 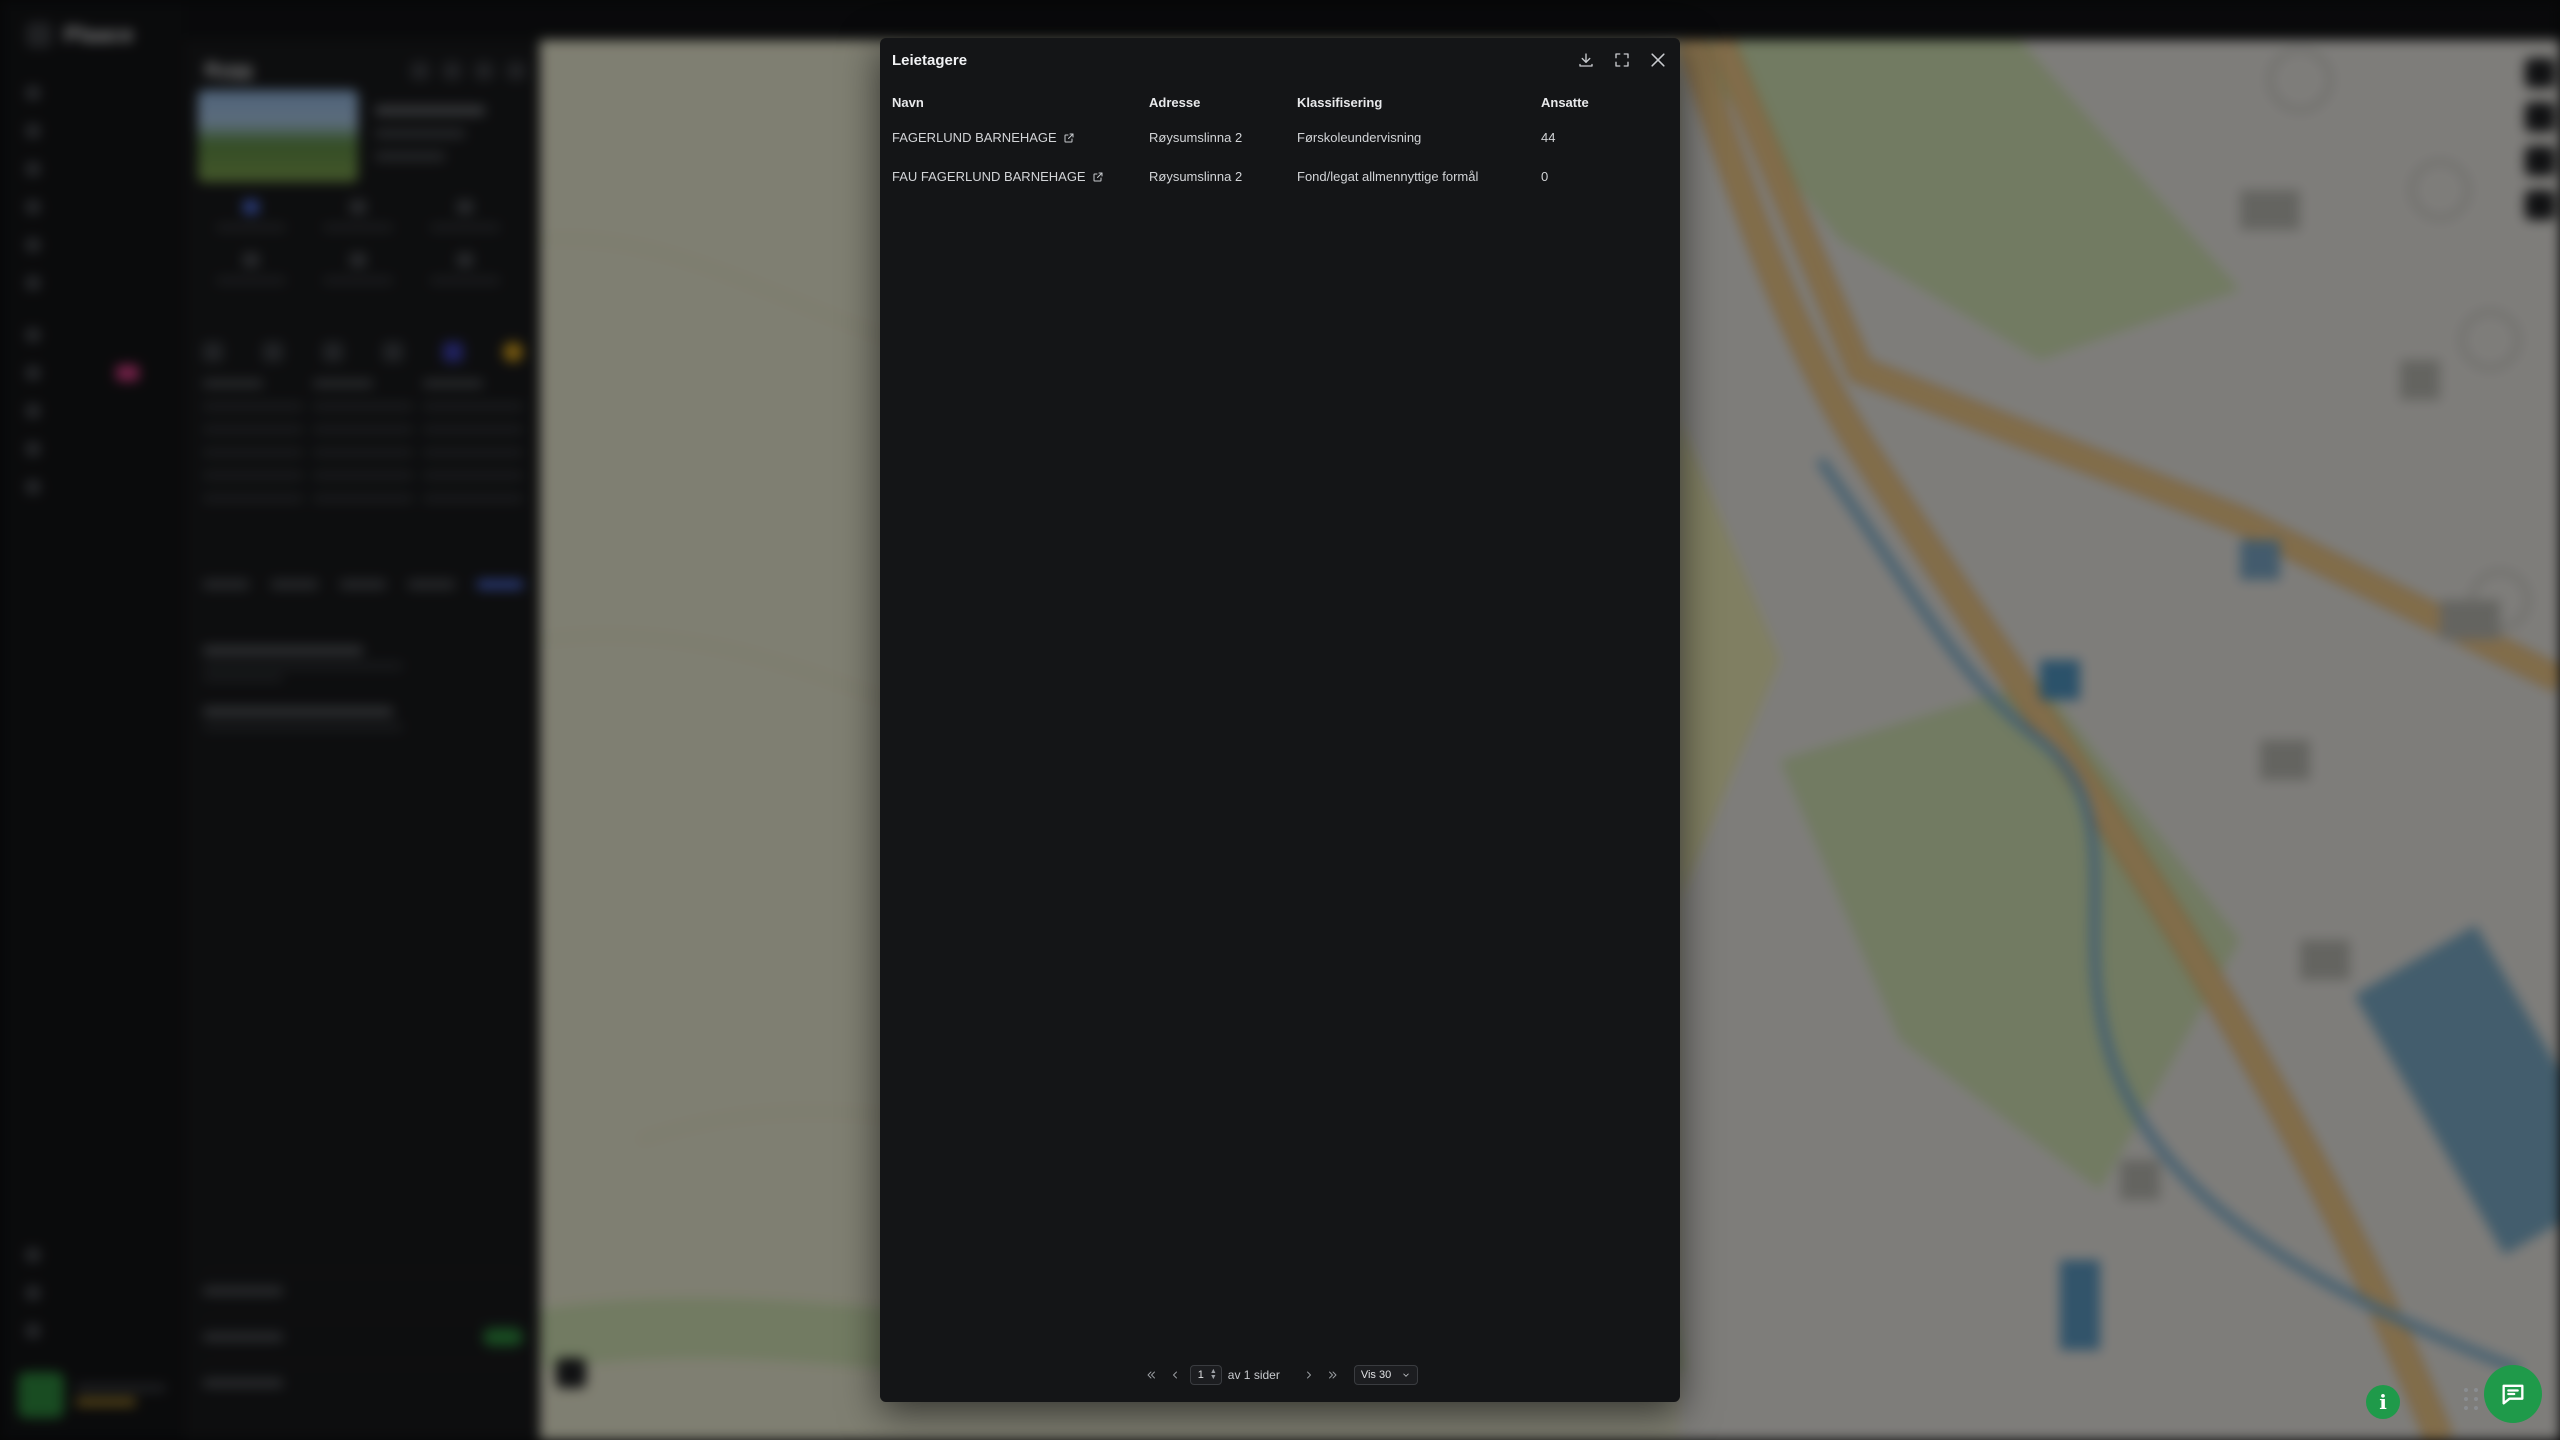 I want to click on column-header-address: Adresse, so click(x=1223, y=102).